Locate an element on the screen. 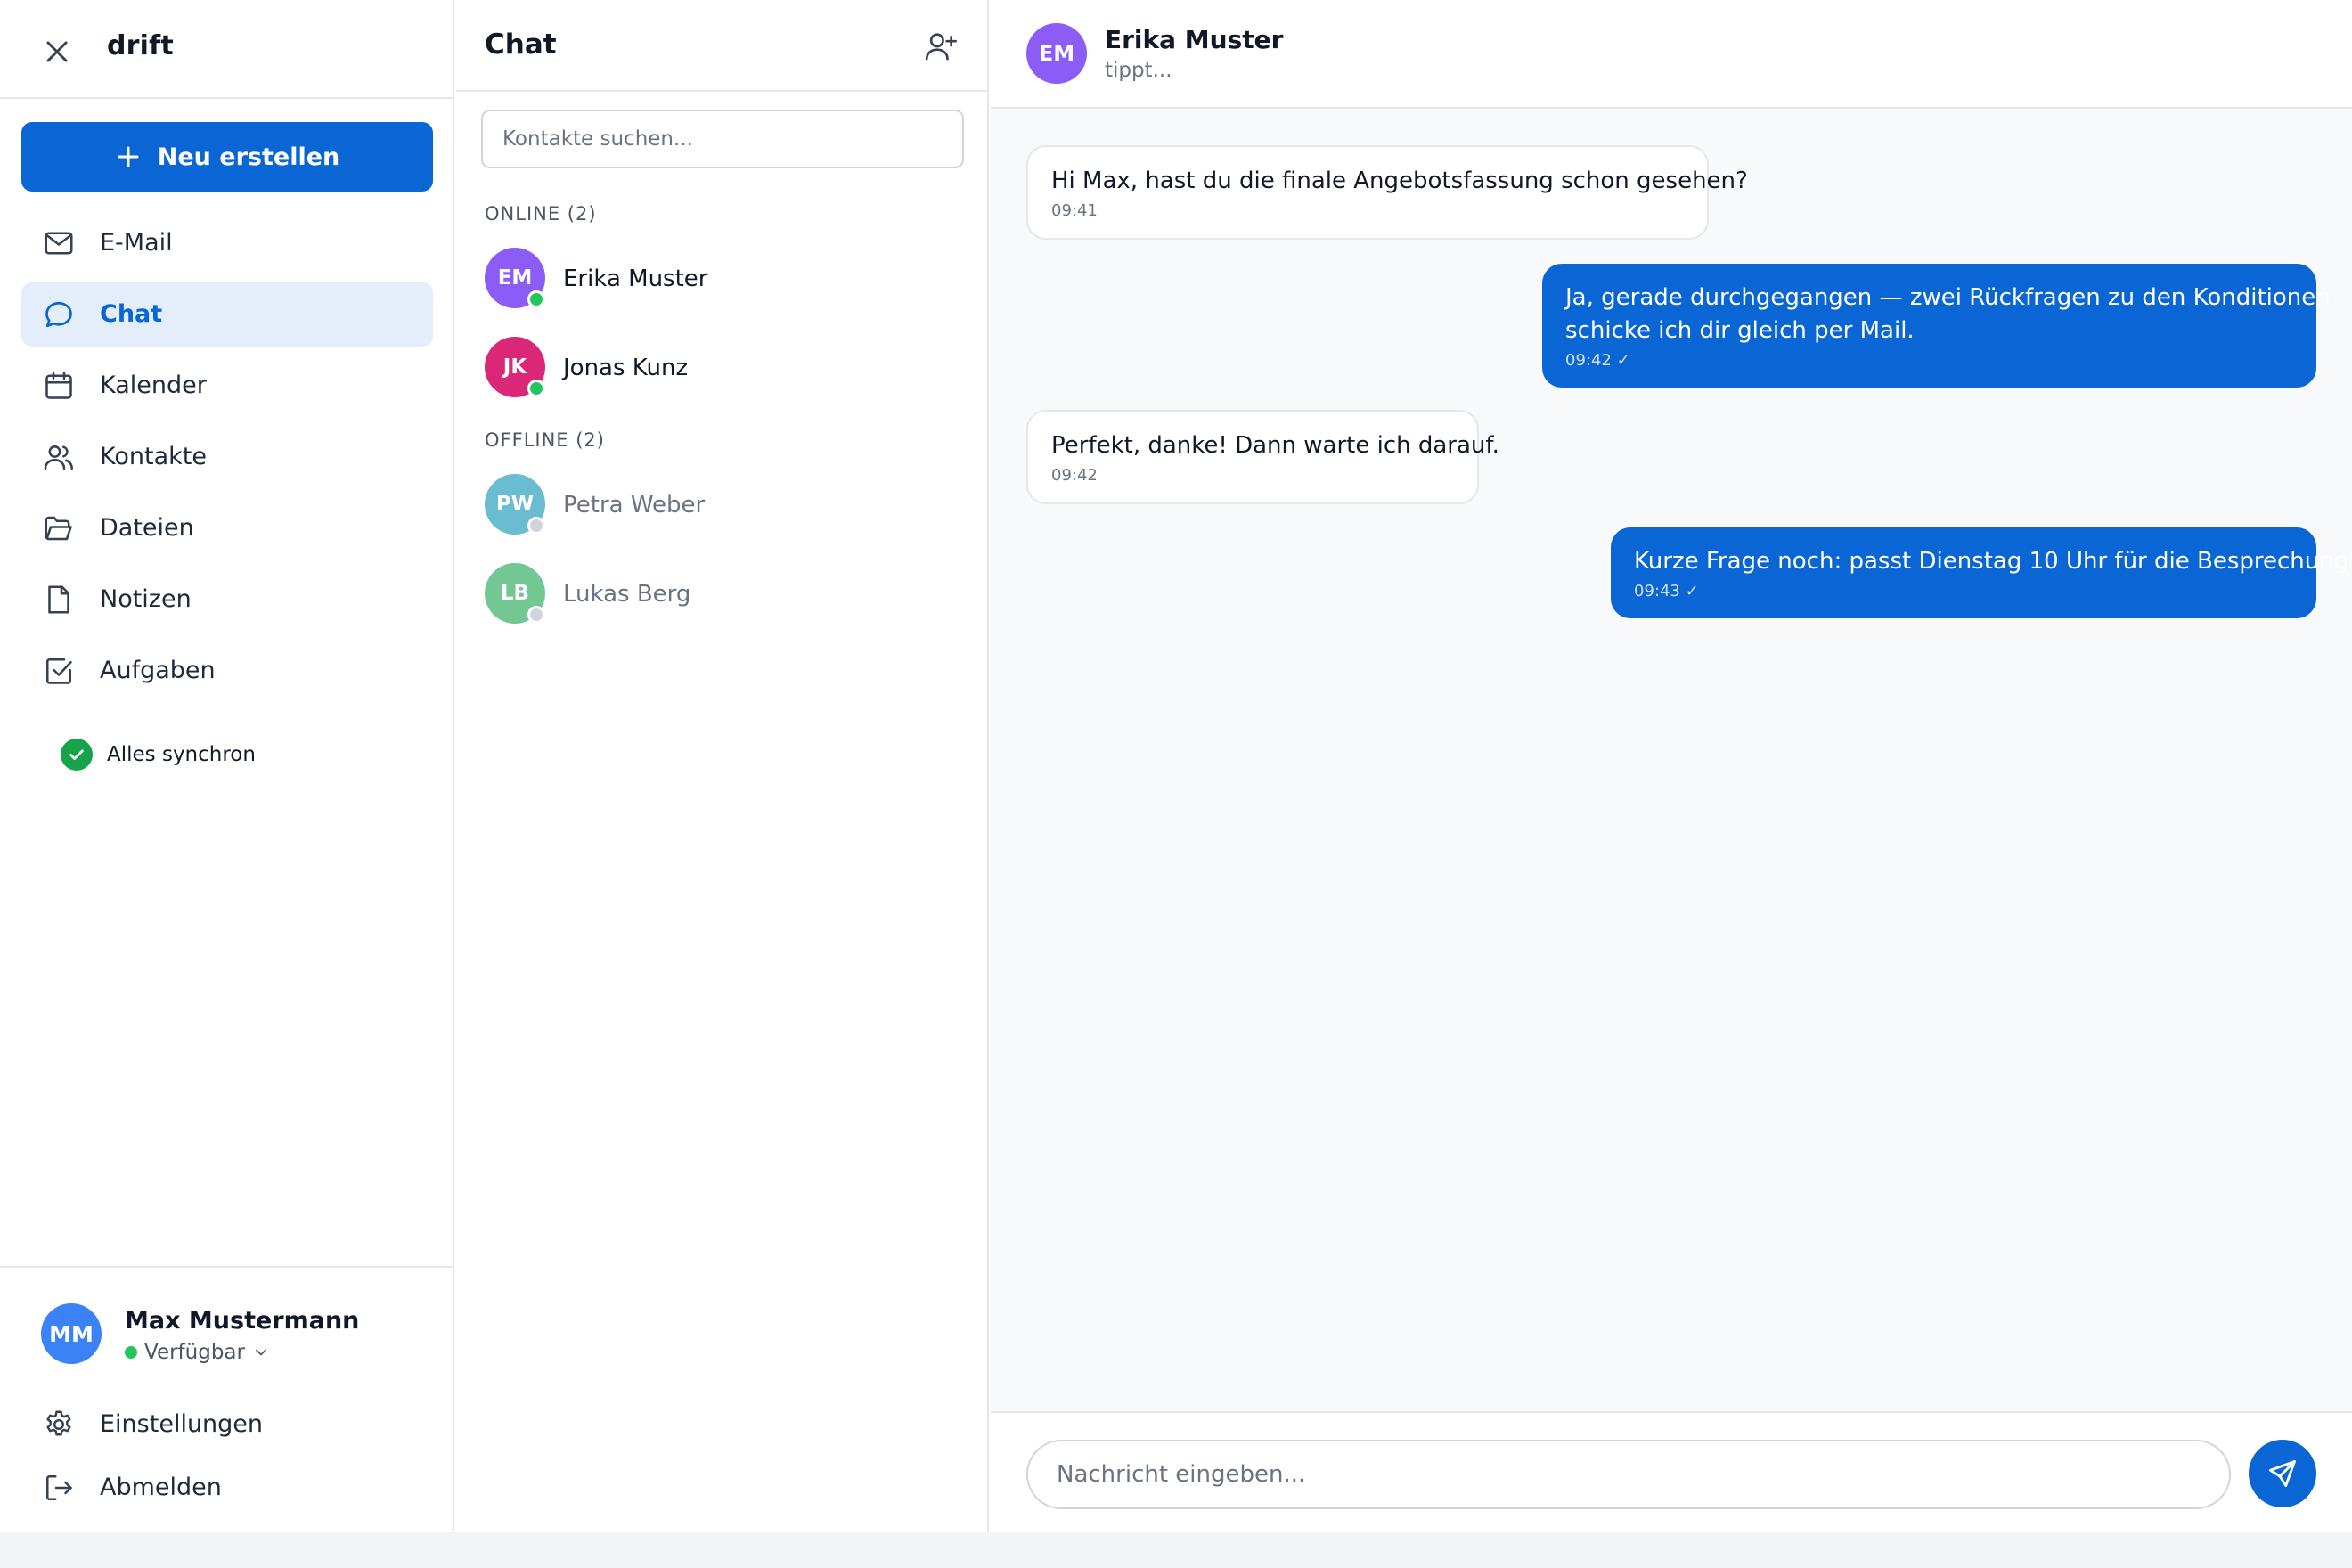  user-status-label: Verfügbar is located at coordinates (194, 1352).